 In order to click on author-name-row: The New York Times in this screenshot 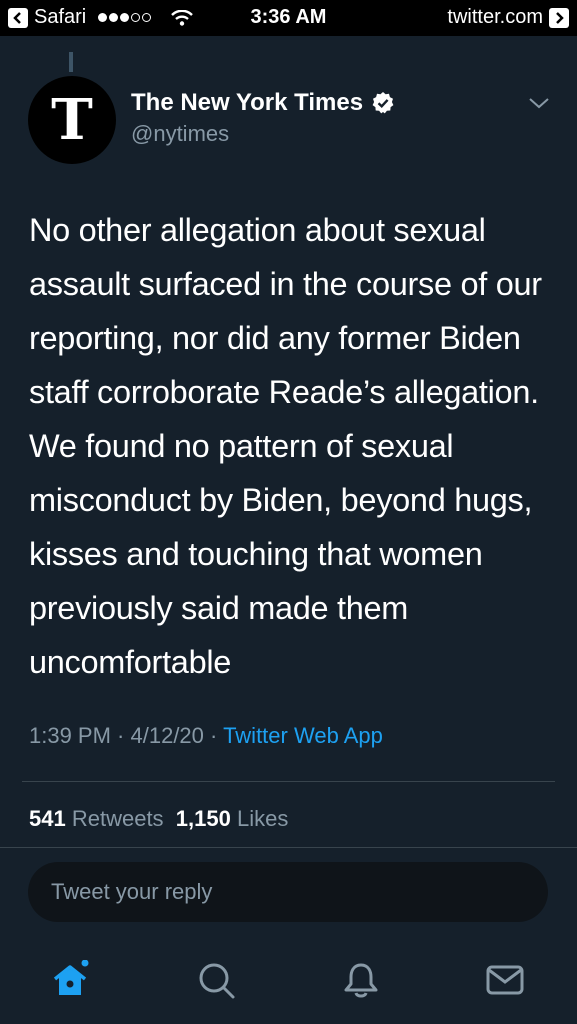, I will do `click(263, 103)`.